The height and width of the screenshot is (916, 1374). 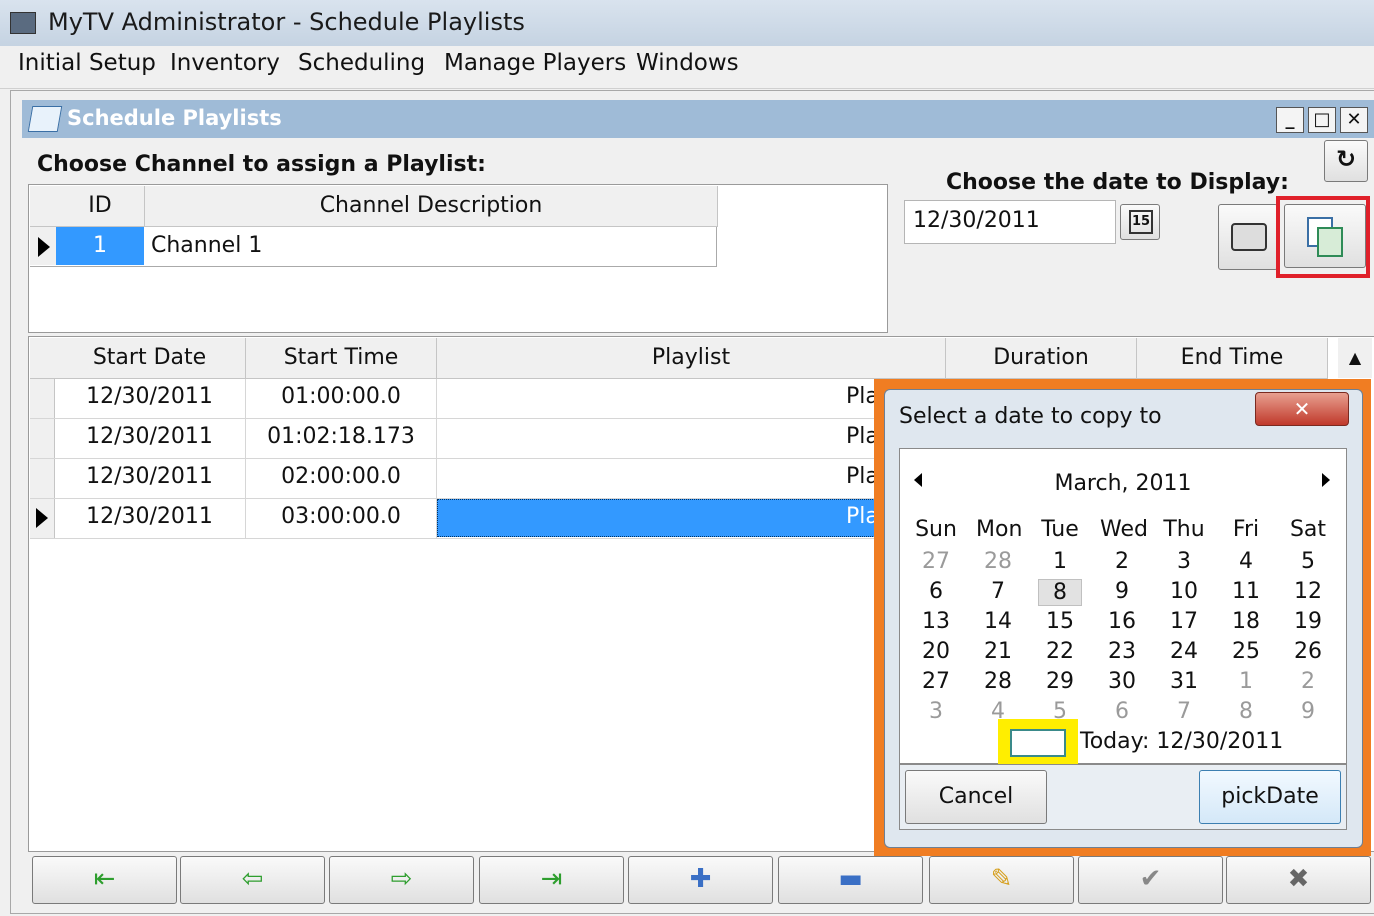 I want to click on menu-windows: Windows, so click(x=687, y=63).